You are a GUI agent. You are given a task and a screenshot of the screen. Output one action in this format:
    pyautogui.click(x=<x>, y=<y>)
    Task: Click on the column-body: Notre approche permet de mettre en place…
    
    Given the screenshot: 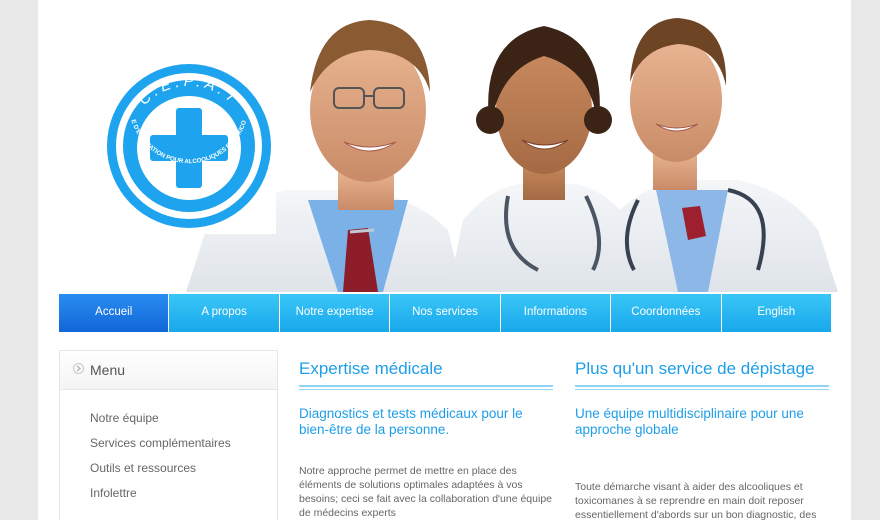 What is the action you would take?
    pyautogui.click(x=425, y=492)
    